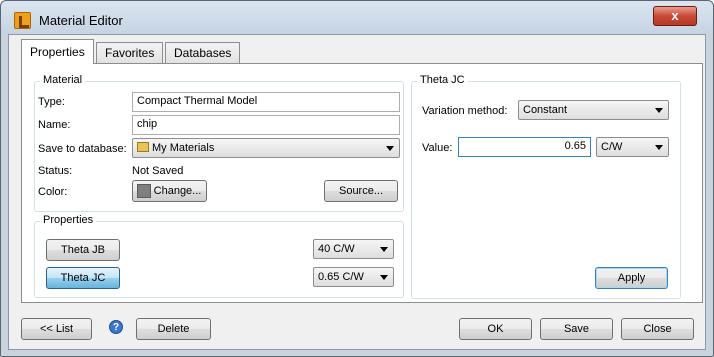  Describe the element at coordinates (144, 191) in the screenshot. I see `color-swatch` at that location.